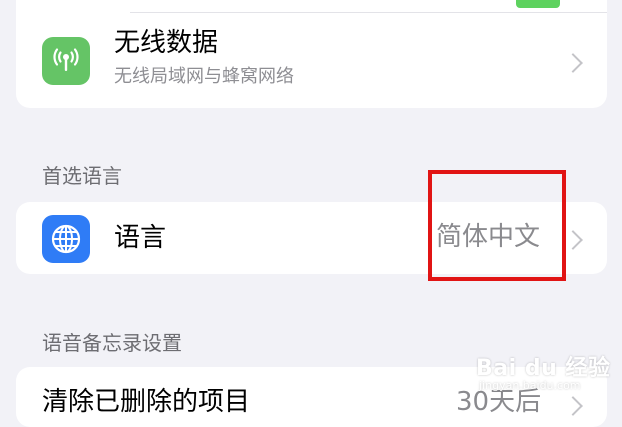 This screenshot has height=427, width=622. Describe the element at coordinates (66, 239) in the screenshot. I see `globe-icon` at that location.